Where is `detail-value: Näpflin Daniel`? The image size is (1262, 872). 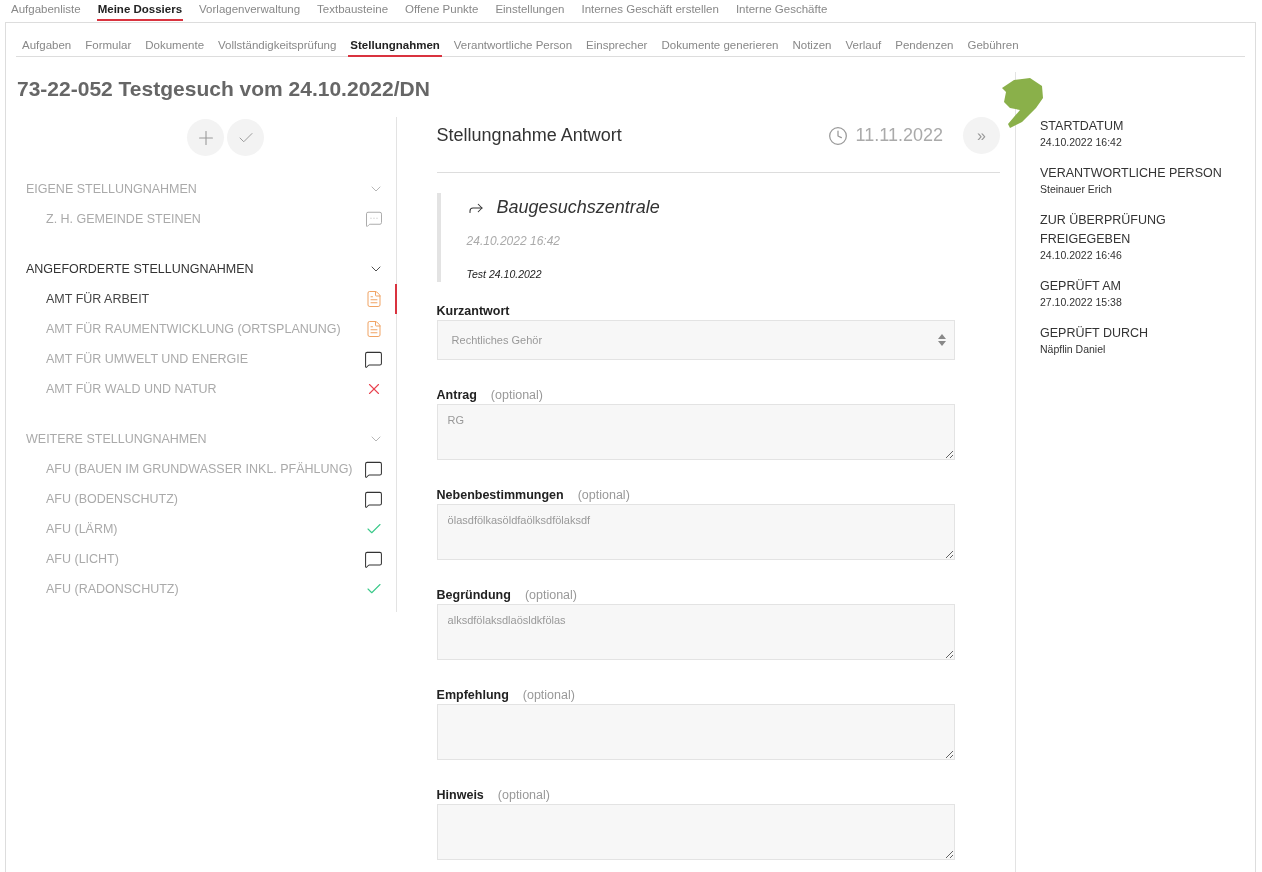 detail-value: Näpflin Daniel is located at coordinates (1073, 349).